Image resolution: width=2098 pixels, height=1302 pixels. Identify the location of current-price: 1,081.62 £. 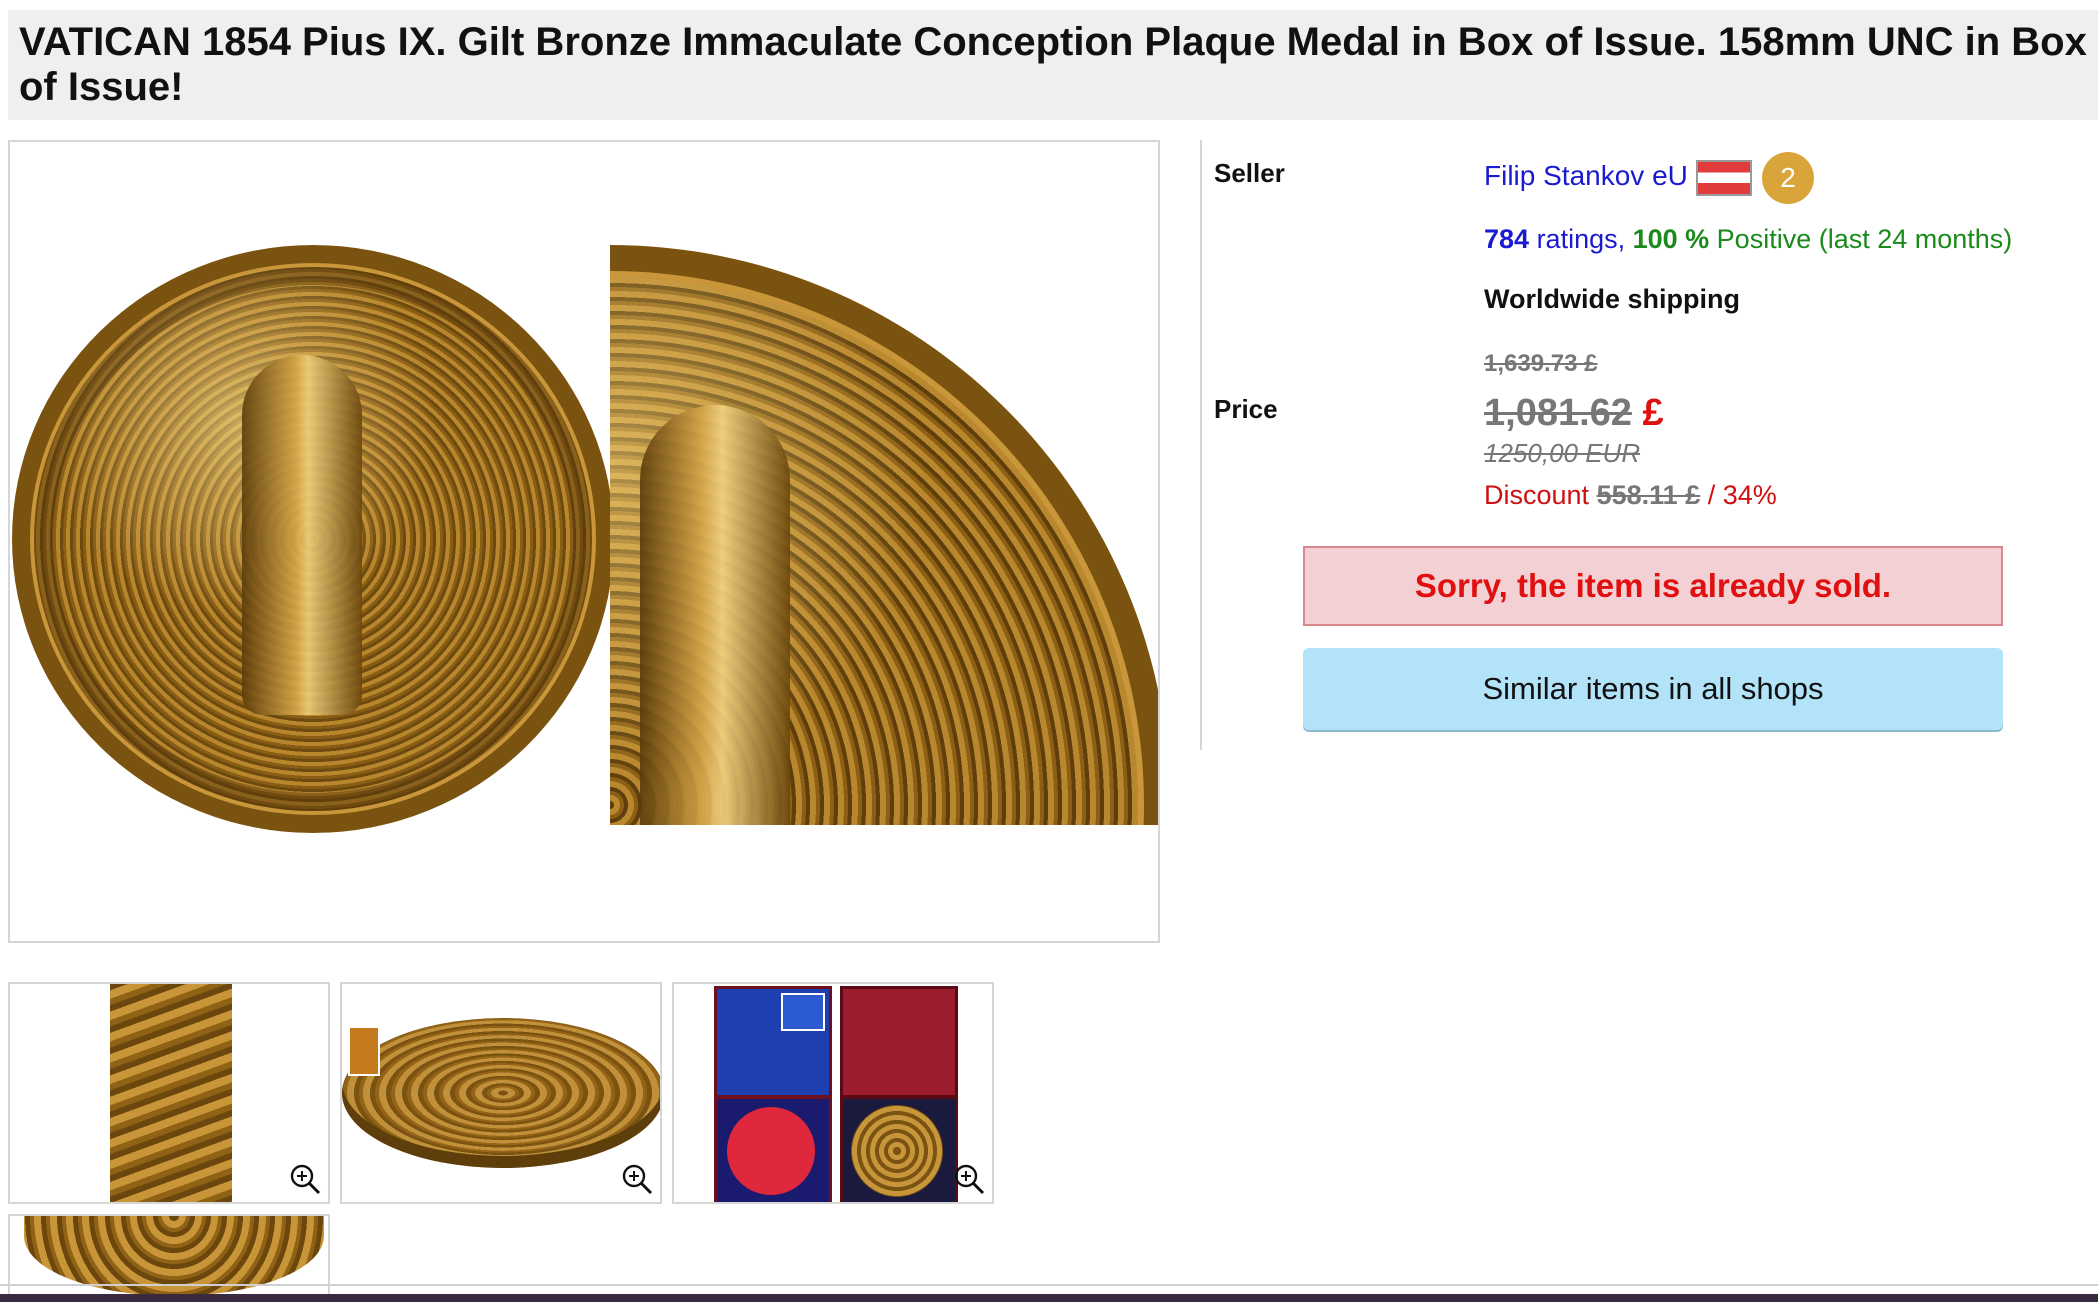
(1574, 413).